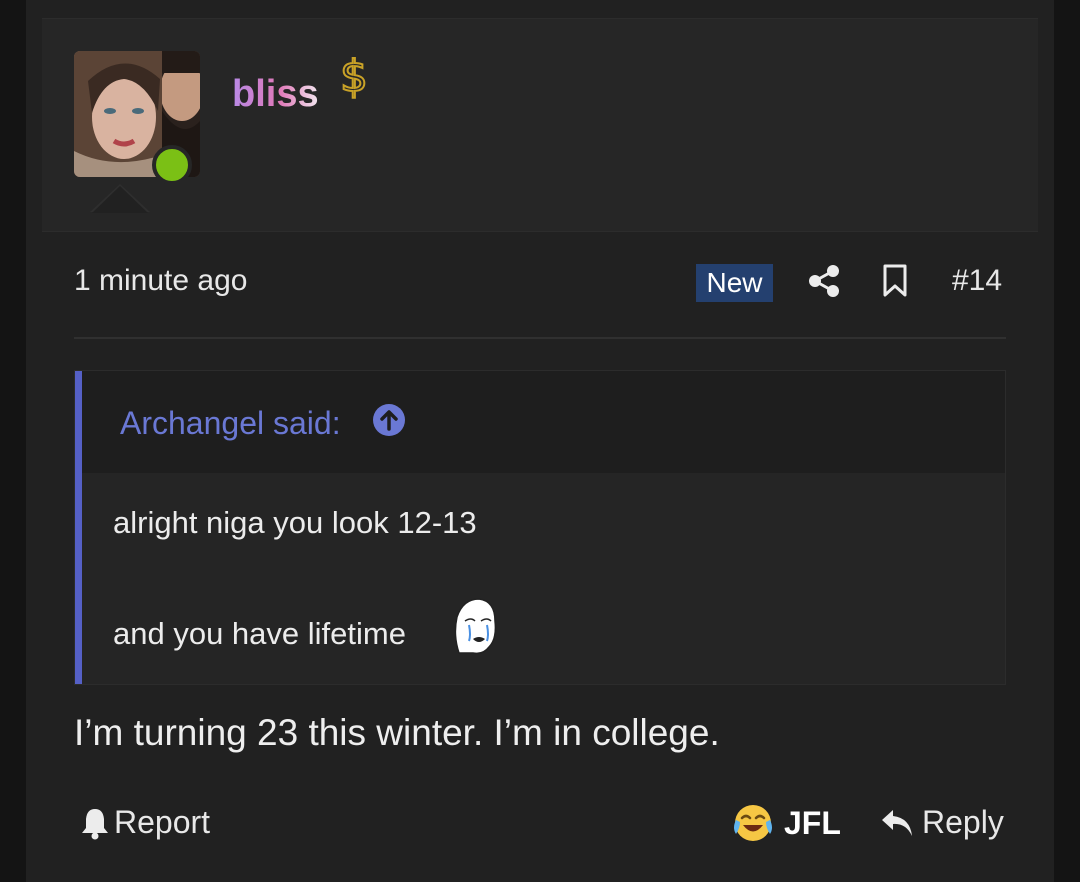 This screenshot has width=1080, height=882. Describe the element at coordinates (120, 199) in the screenshot. I see `user-block-pointer-fill` at that location.